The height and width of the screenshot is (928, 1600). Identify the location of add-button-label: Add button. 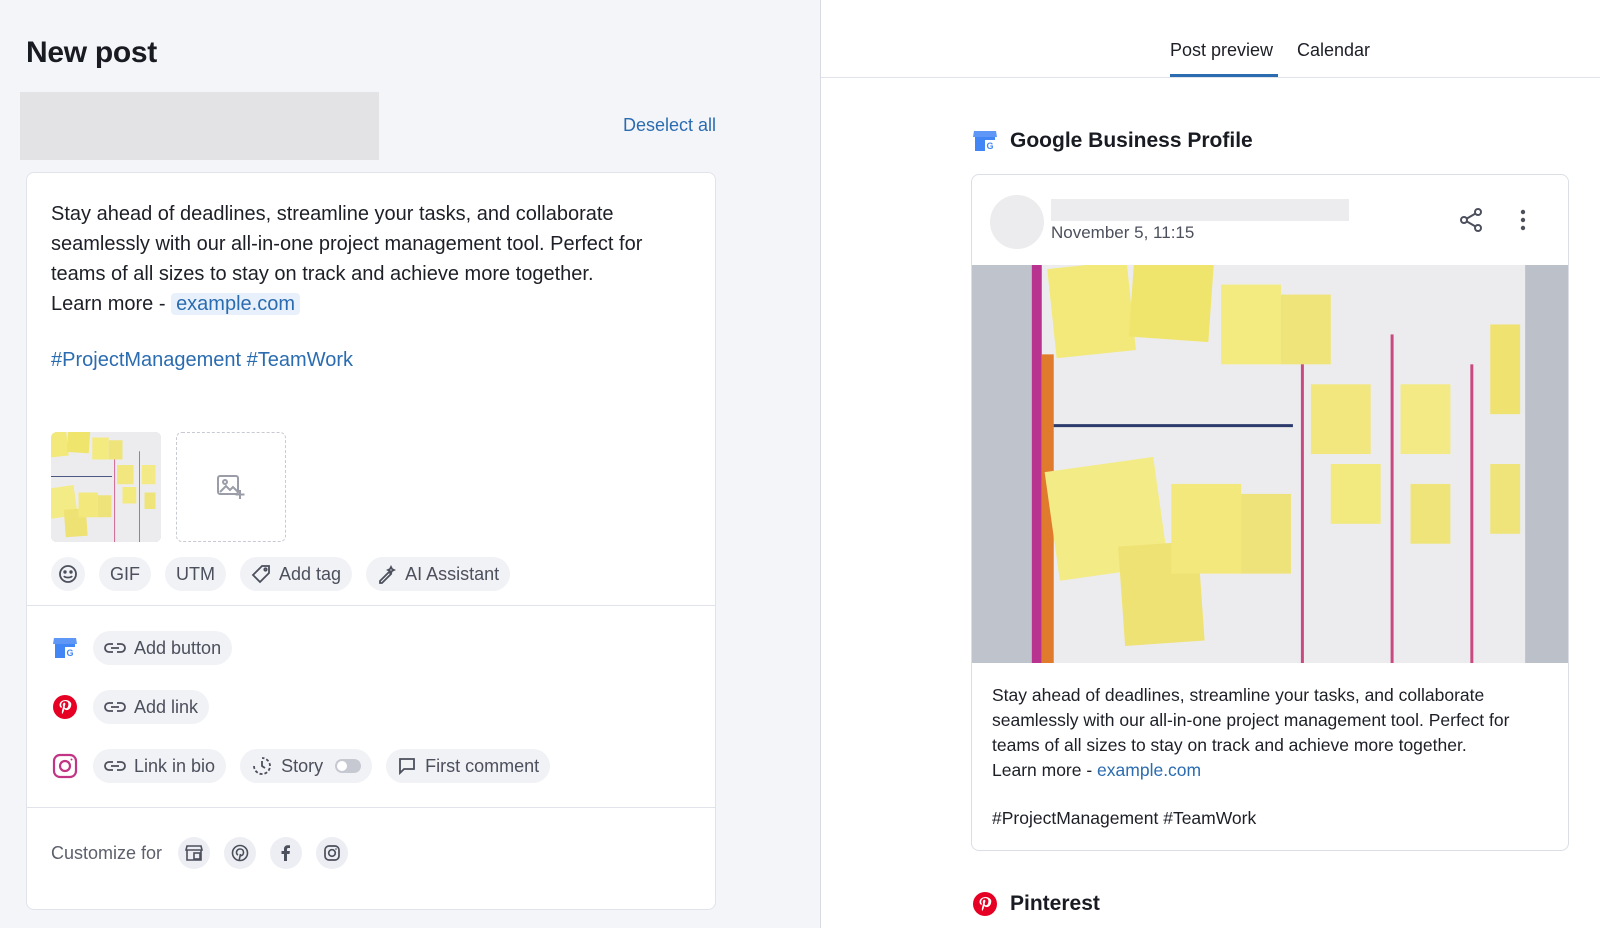
(178, 647).